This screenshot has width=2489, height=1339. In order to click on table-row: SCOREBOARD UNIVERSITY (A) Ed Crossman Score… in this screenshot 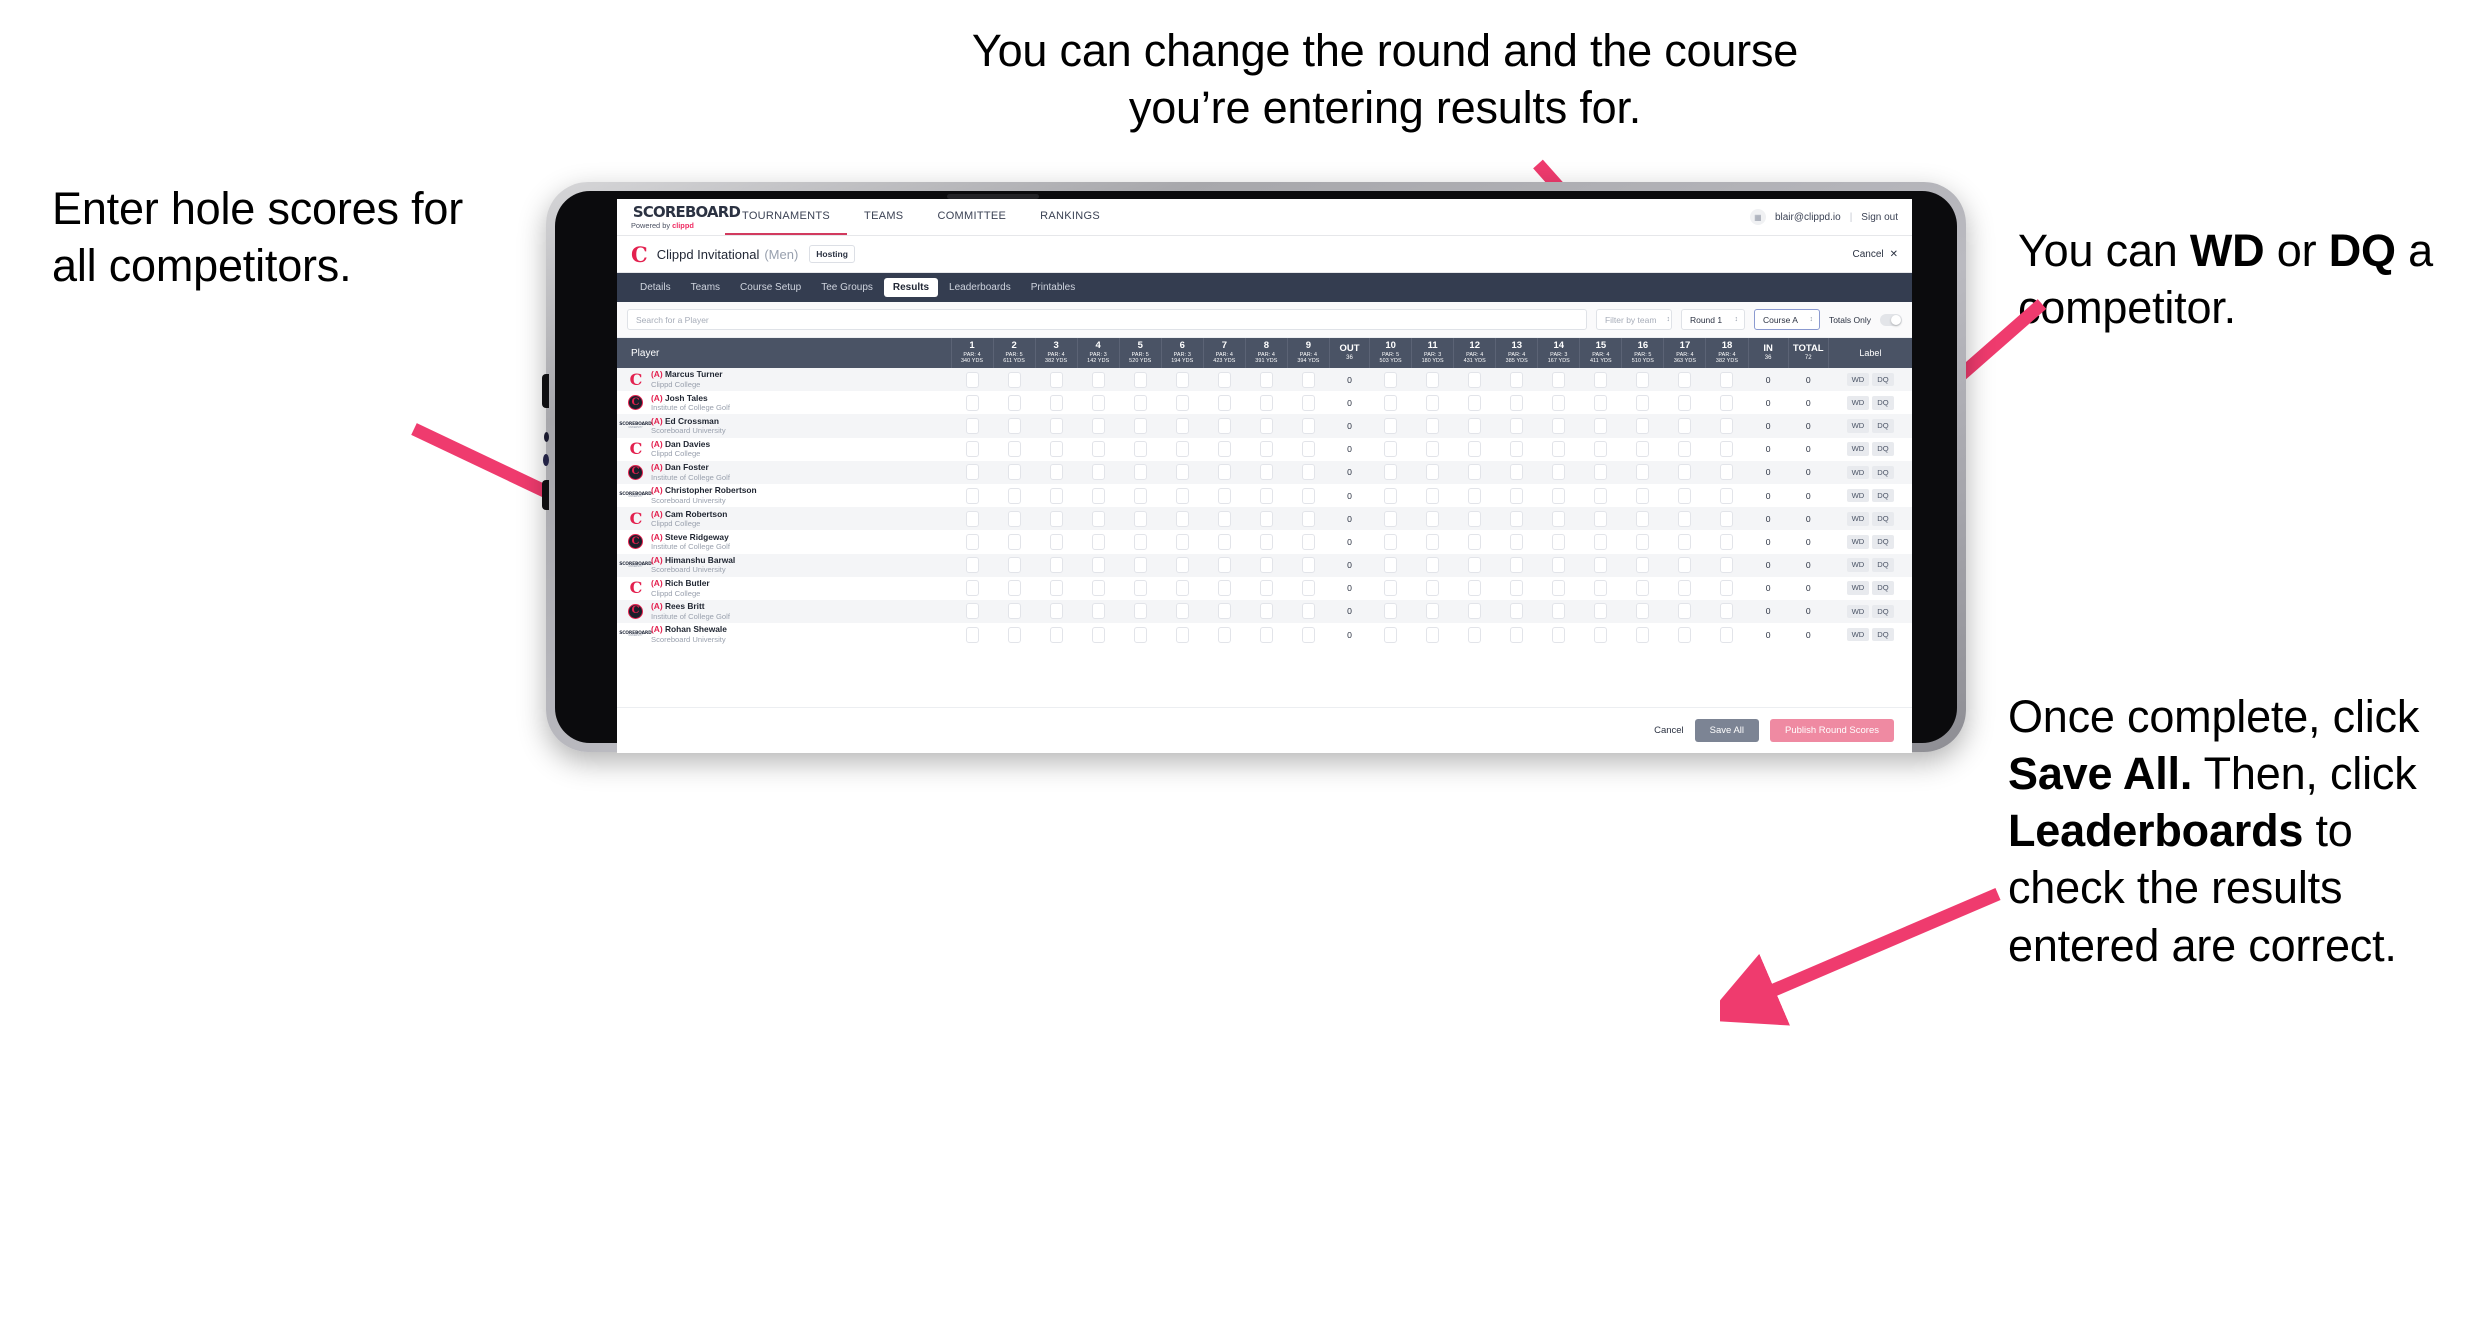, I will do `click(1264, 426)`.